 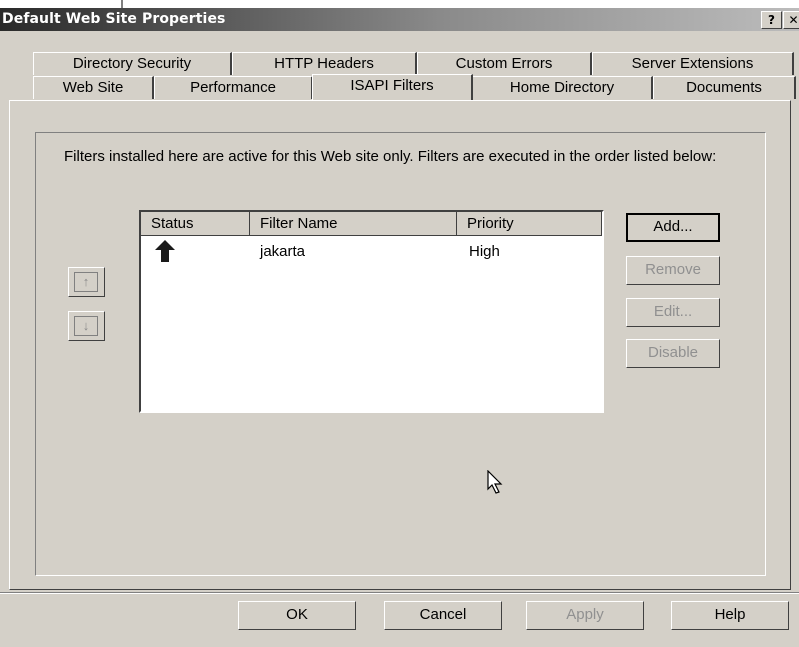 I want to click on up-arrow-icon, so click(x=165, y=251).